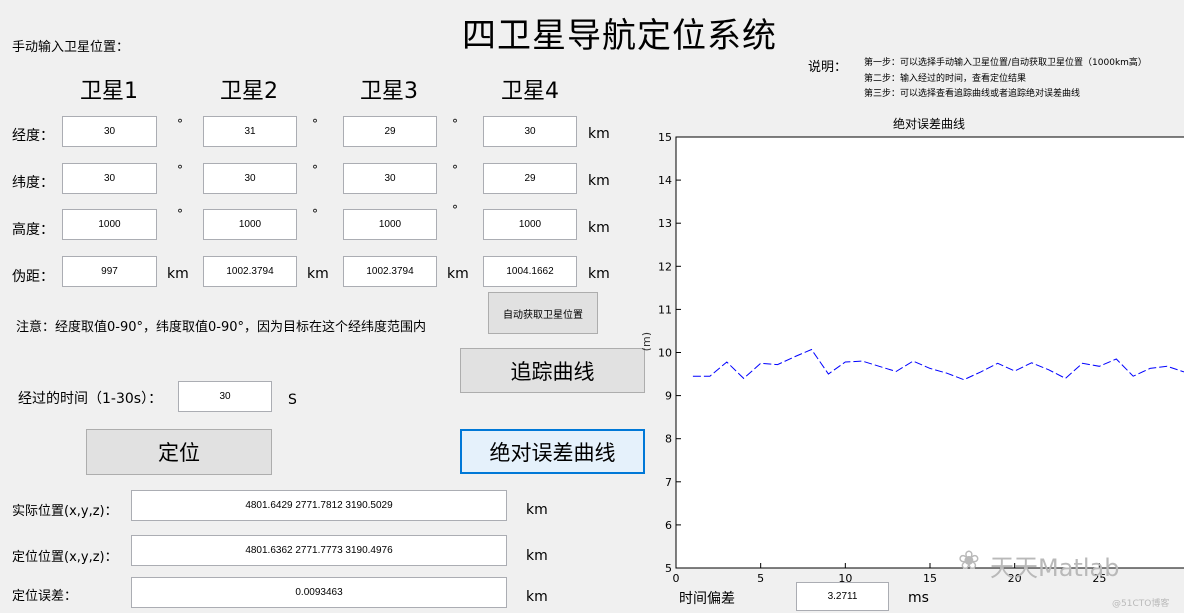 The image size is (1184, 613). What do you see at coordinates (249, 91) in the screenshot?
I see `sat-header-2: 卫星2` at bounding box center [249, 91].